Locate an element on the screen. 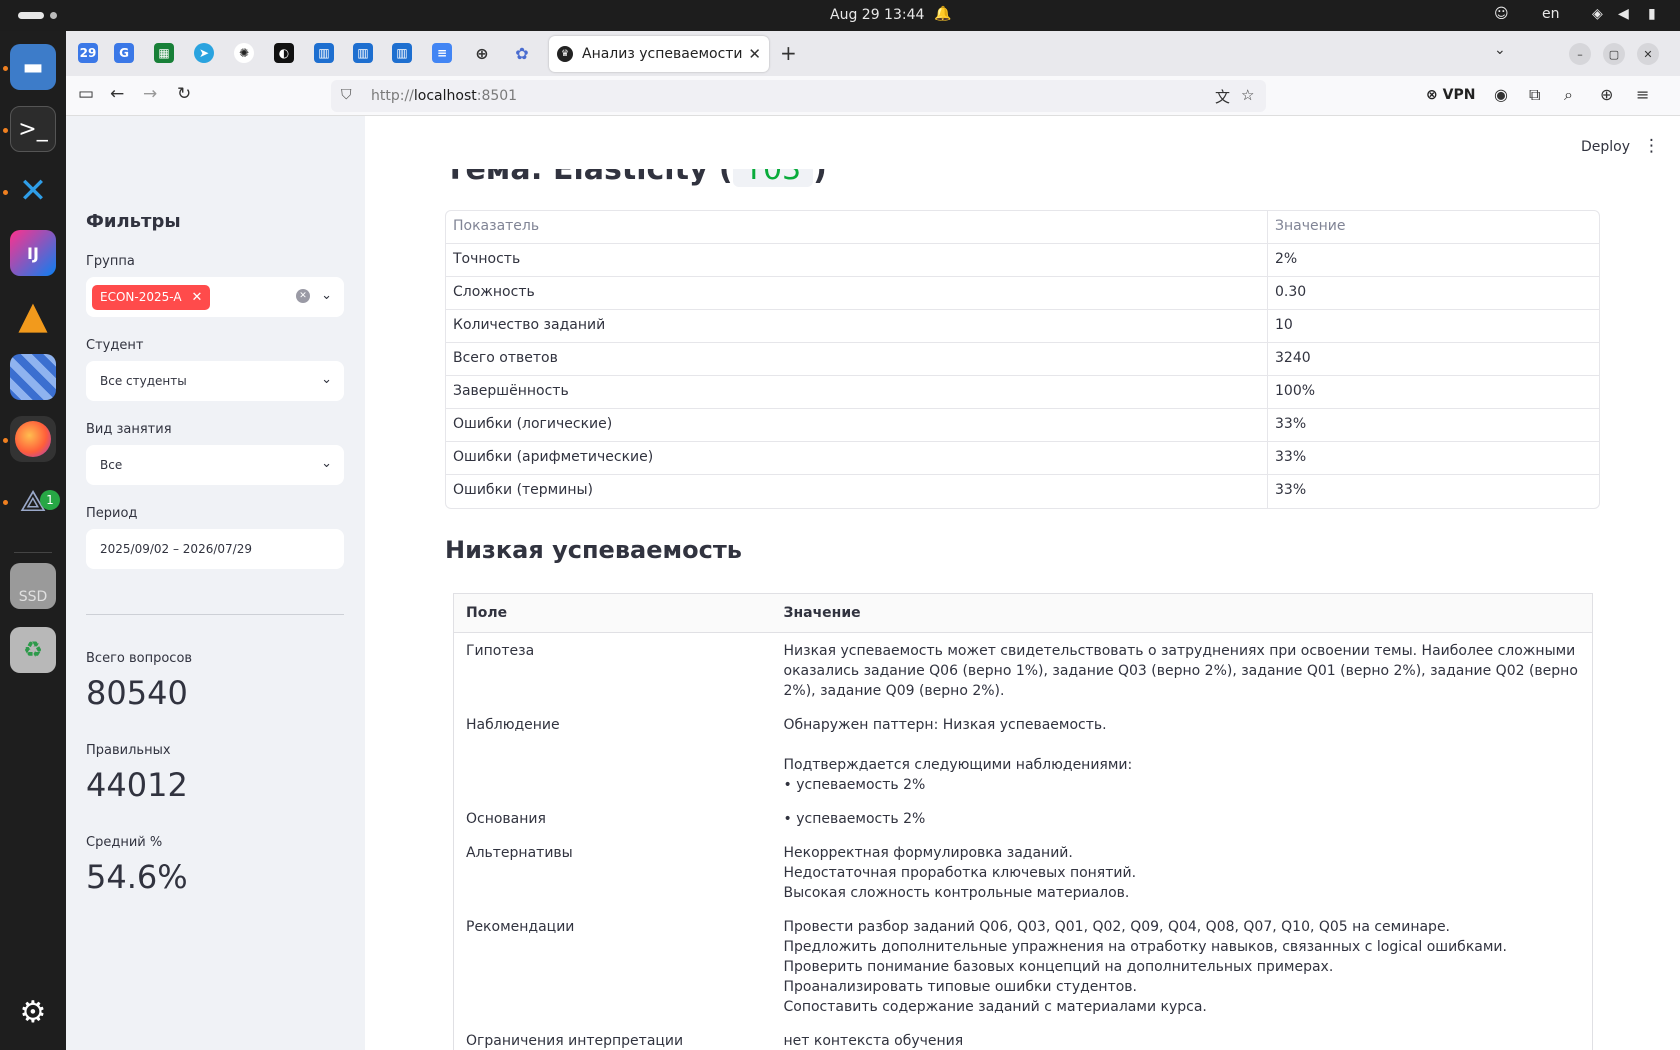 Image resolution: width=1680 pixels, height=1050 pixels. table-cell: Завершённость is located at coordinates (857, 392).